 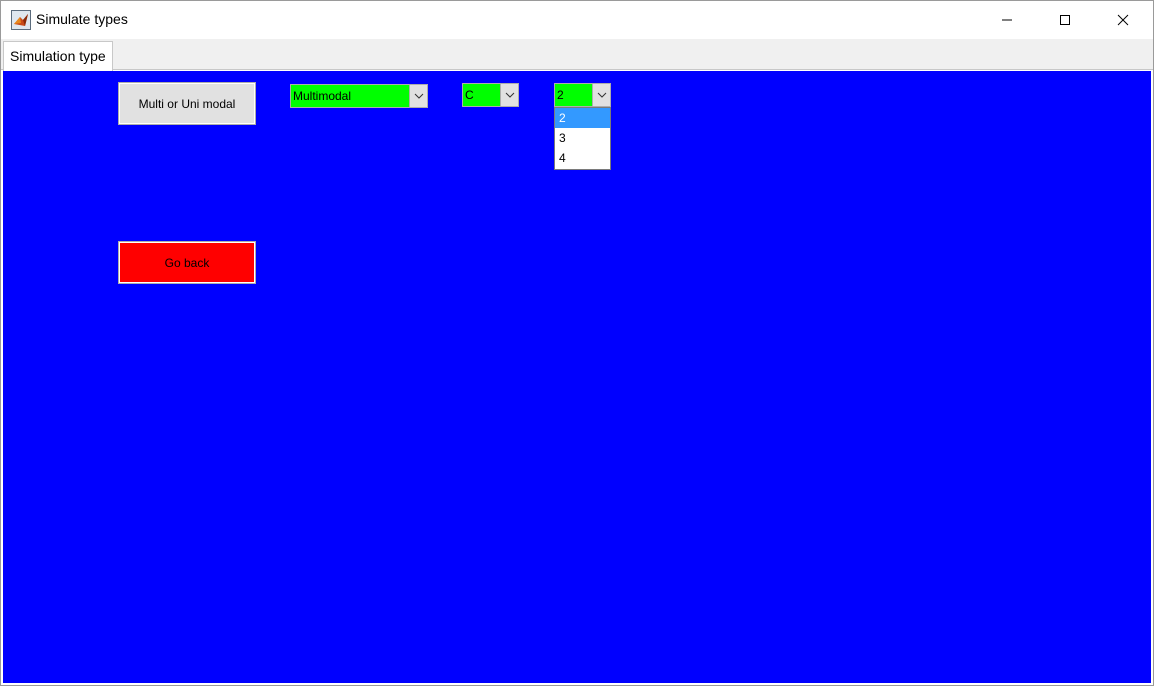 I want to click on matlab-icon, so click(x=21, y=20).